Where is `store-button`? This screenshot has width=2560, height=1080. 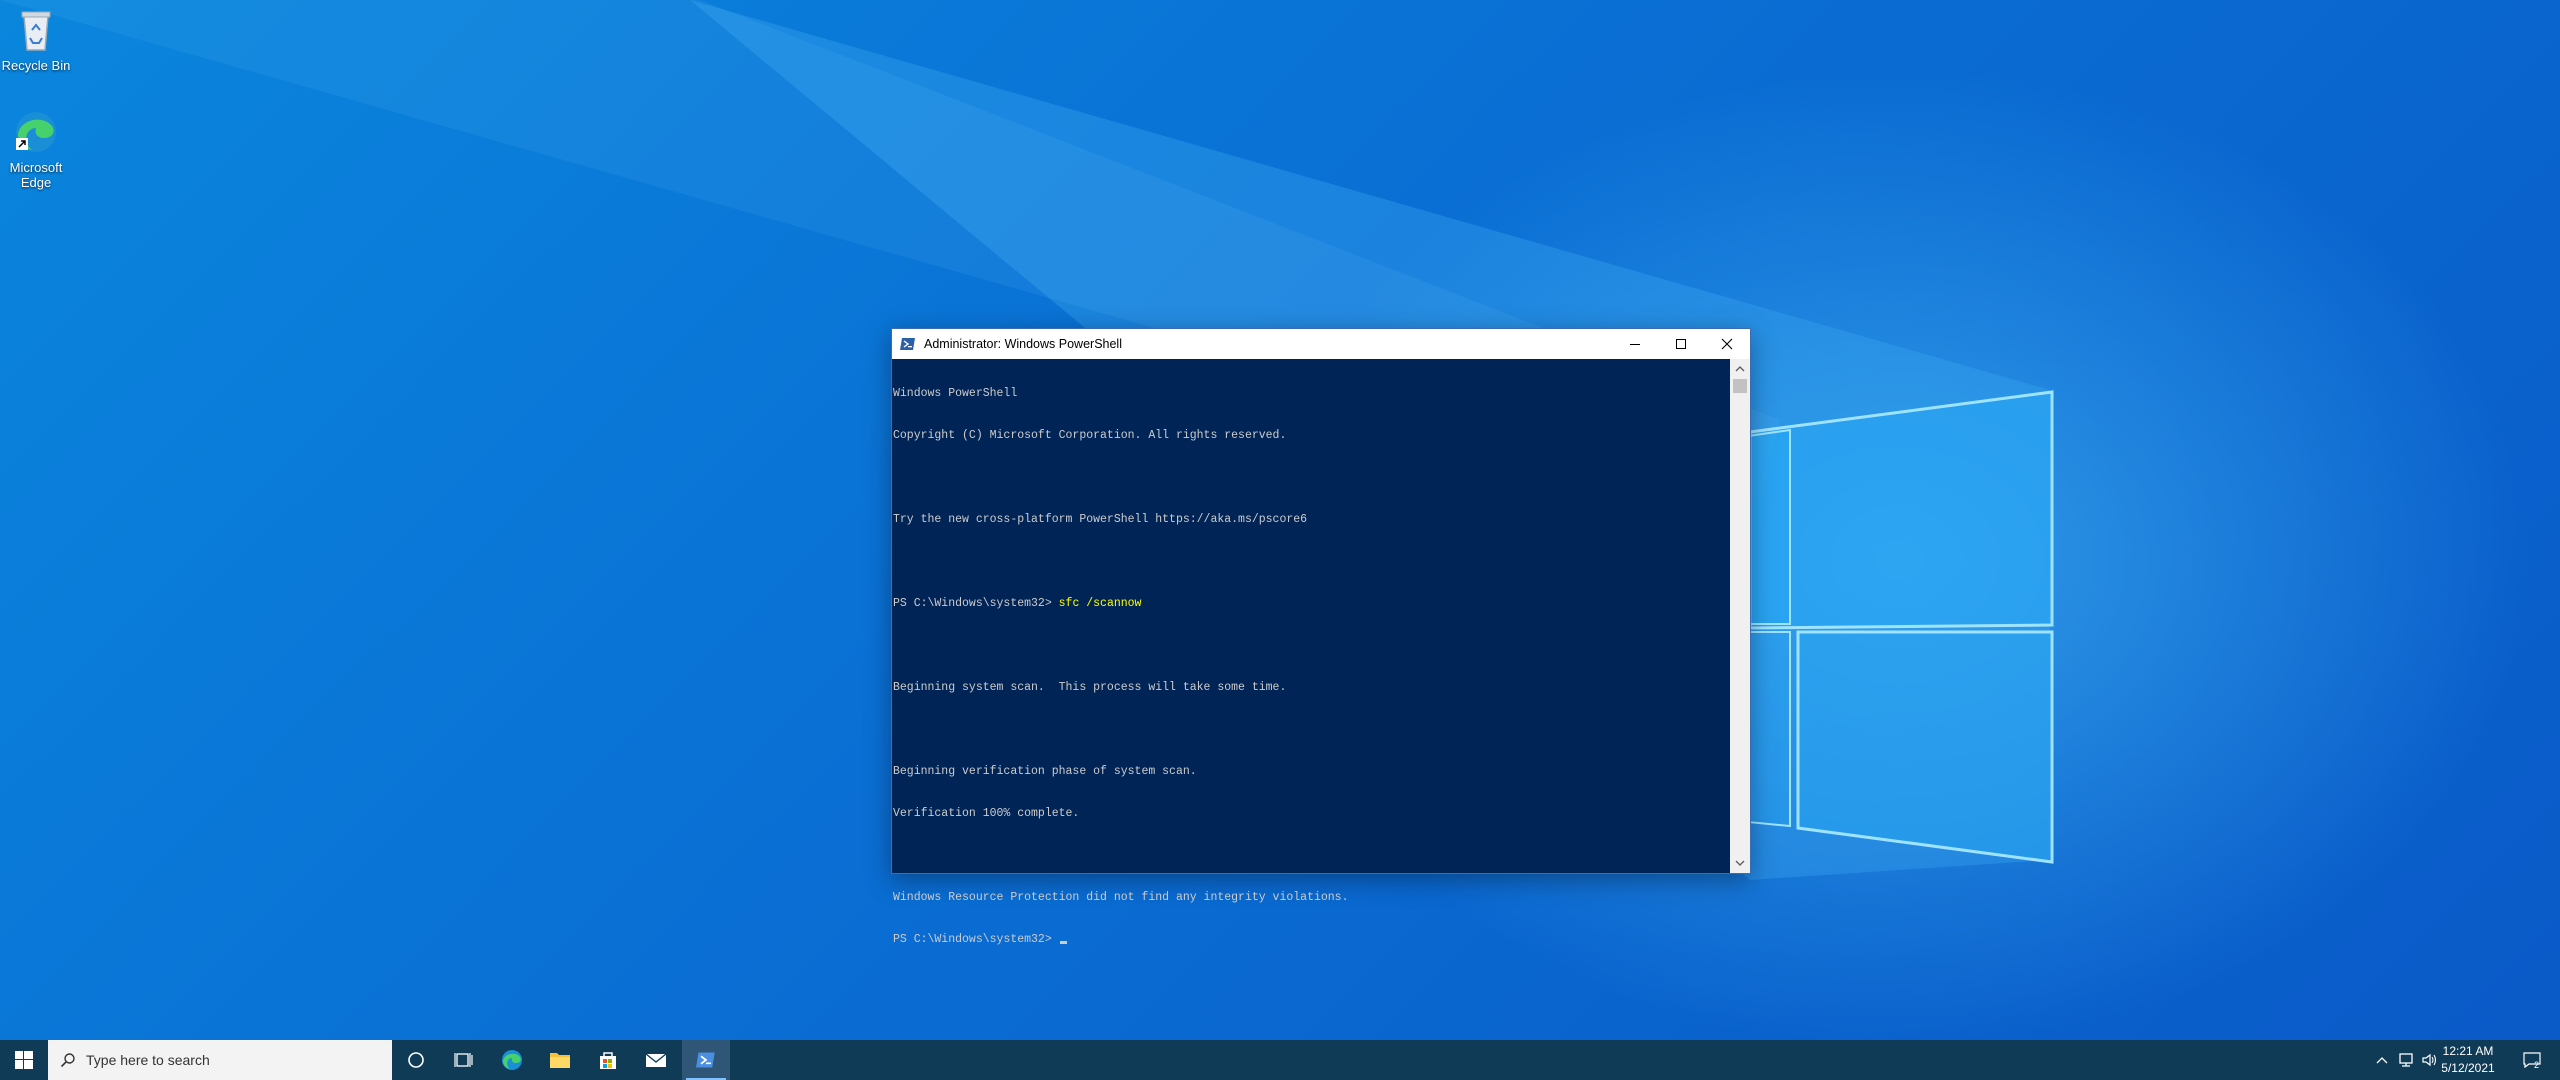 store-button is located at coordinates (608, 1060).